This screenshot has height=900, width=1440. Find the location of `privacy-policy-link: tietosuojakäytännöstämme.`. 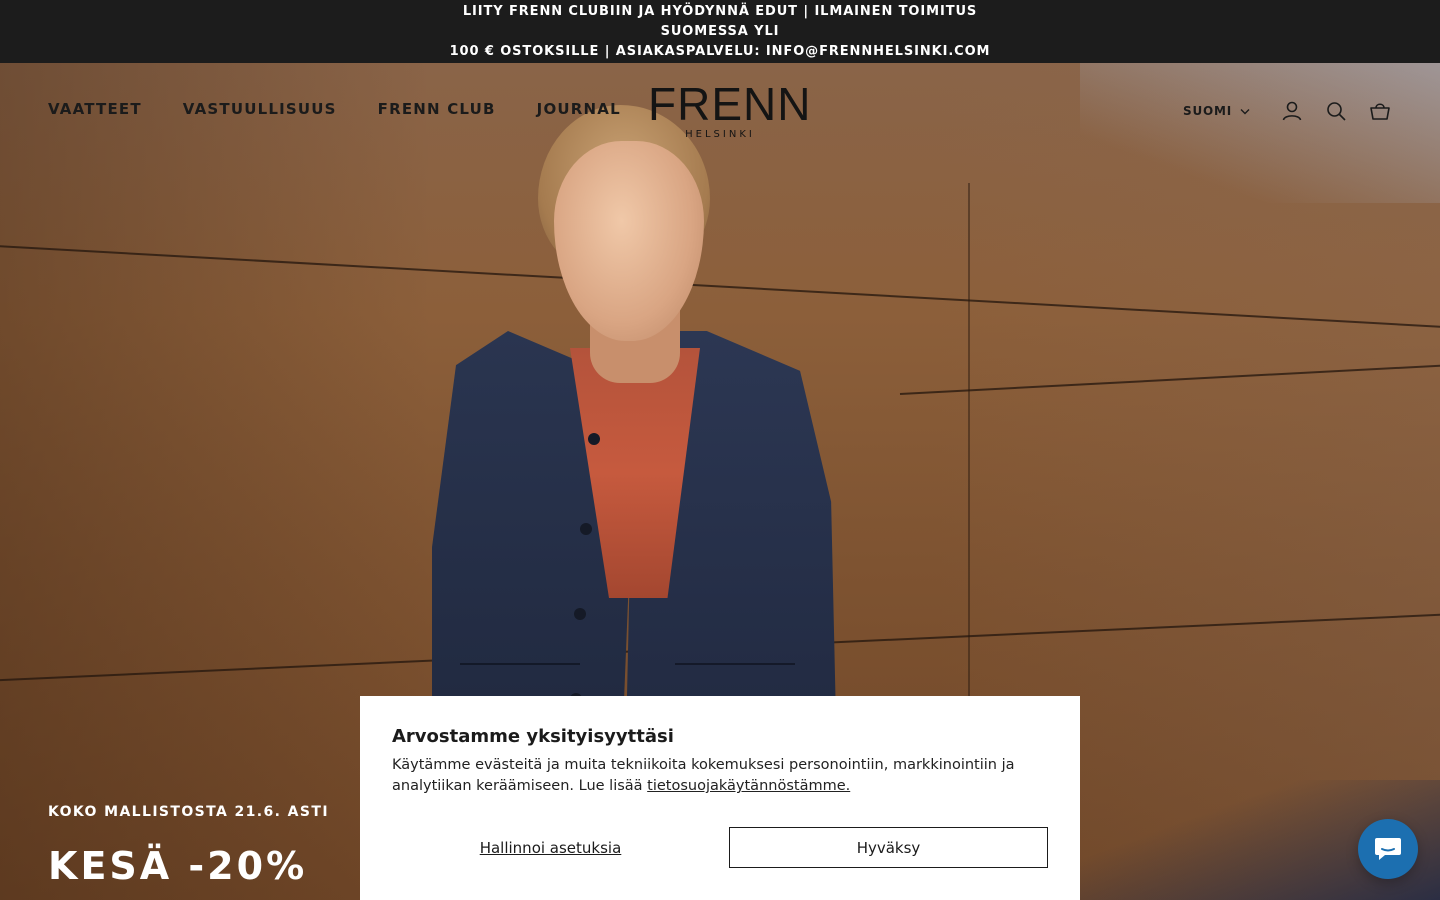

privacy-policy-link: tietosuojakäytännöstämme. is located at coordinates (748, 786).